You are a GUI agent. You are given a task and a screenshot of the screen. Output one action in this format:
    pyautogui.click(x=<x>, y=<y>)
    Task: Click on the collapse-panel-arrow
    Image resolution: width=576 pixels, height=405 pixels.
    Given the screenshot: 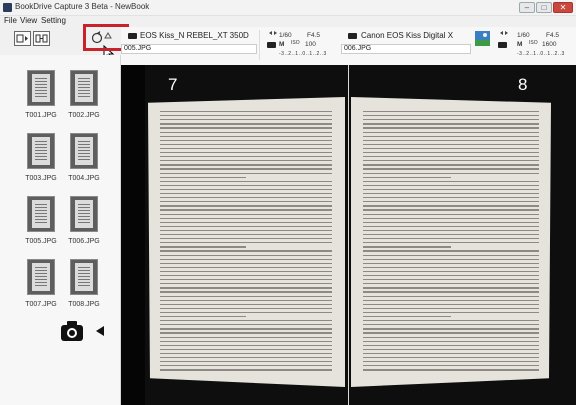 What is the action you would take?
    pyautogui.click(x=100, y=331)
    